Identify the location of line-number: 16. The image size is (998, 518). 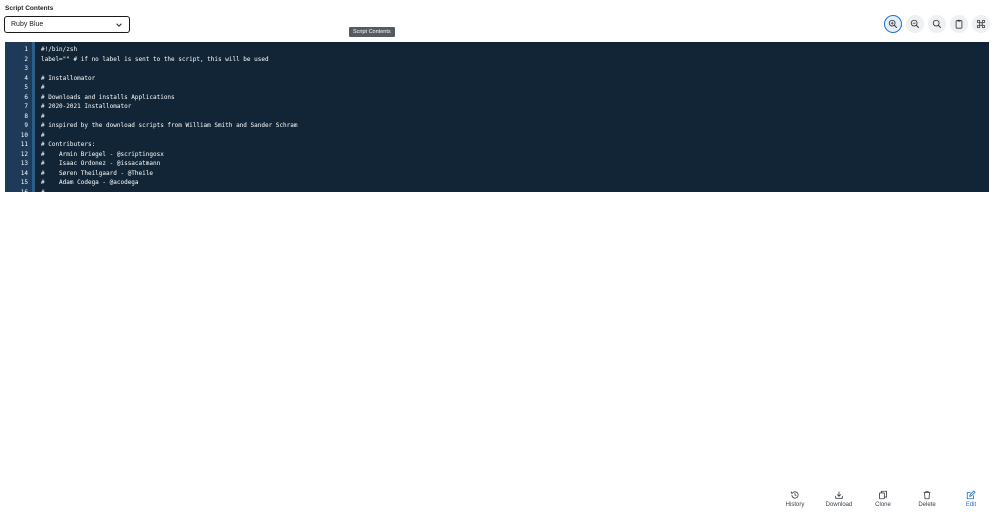
(24, 190).